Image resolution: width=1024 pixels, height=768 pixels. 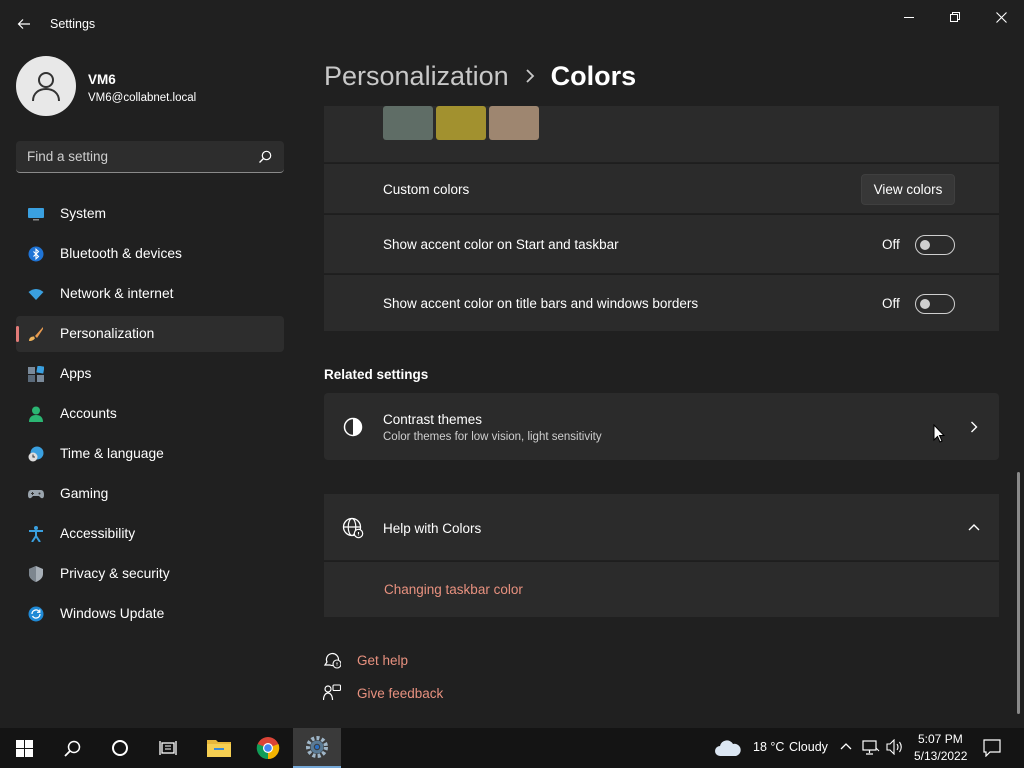 I want to click on sidebar-item-label: Privacy & security, so click(x=115, y=573).